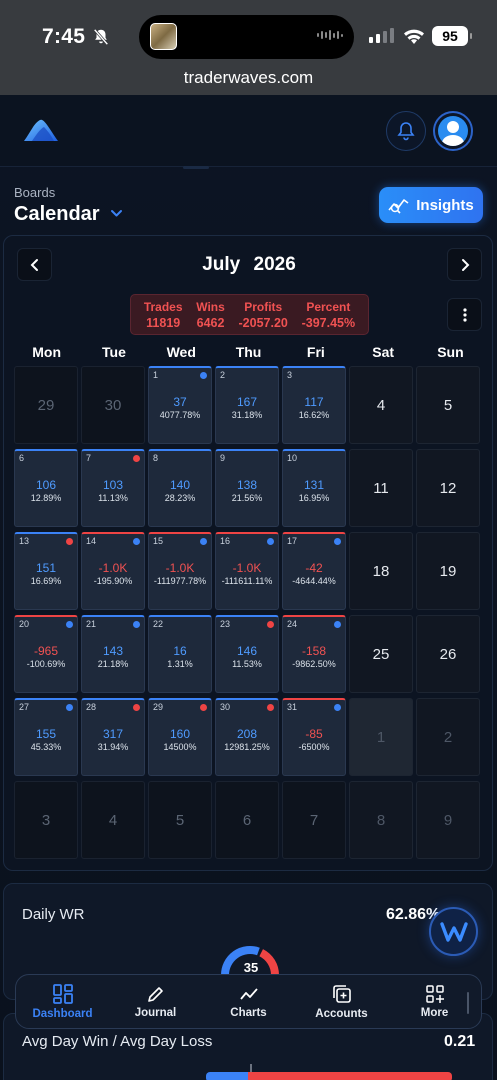  What do you see at coordinates (314, 415) in the screenshot?
I see `day-percent: 16.62%` at bounding box center [314, 415].